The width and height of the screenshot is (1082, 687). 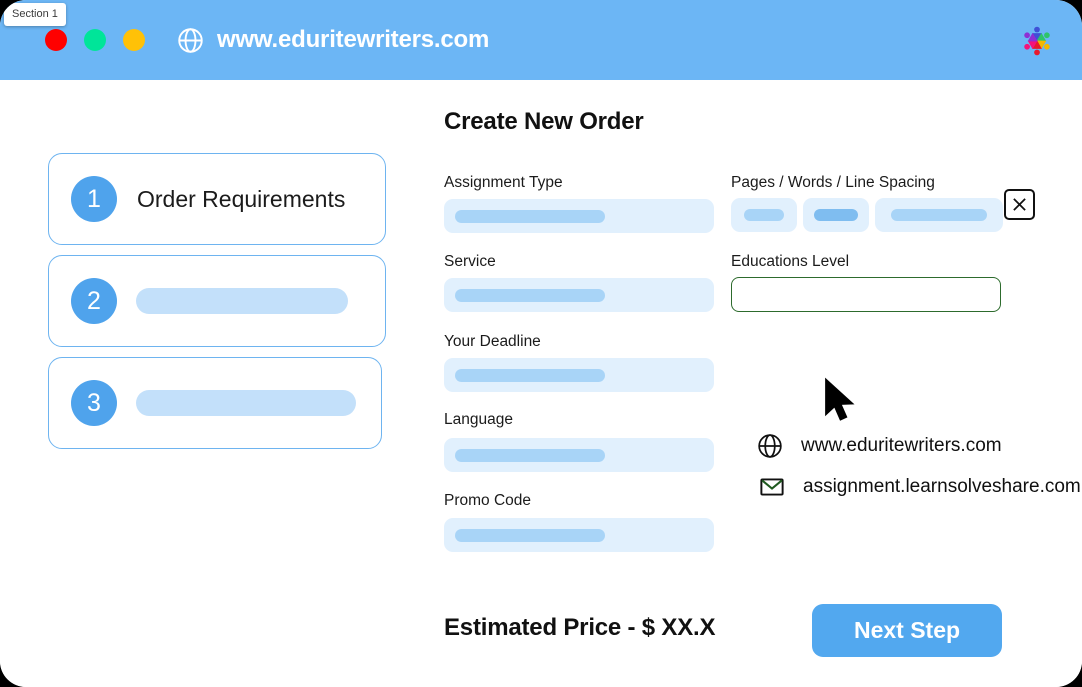 What do you see at coordinates (840, 399) in the screenshot?
I see `mouse-cursor` at bounding box center [840, 399].